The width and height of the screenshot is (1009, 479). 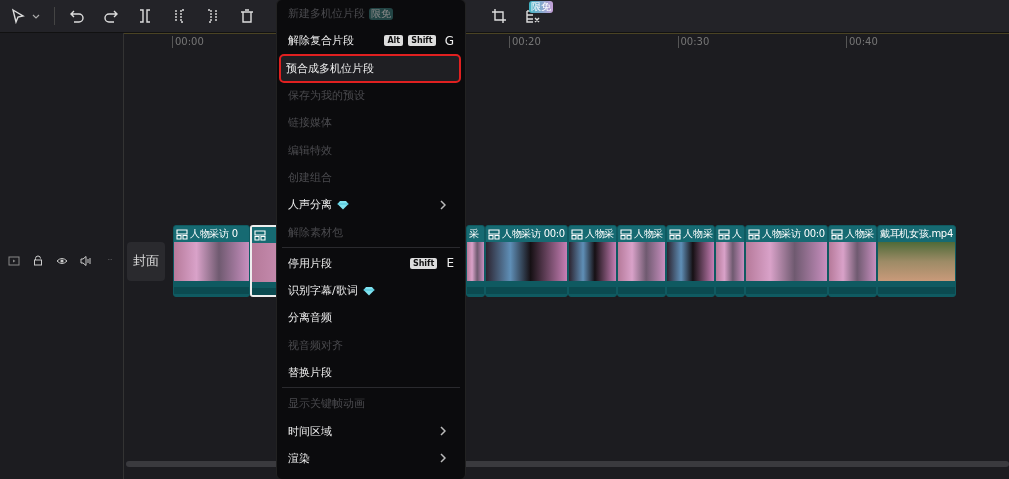 What do you see at coordinates (525, 42) in the screenshot?
I see `ruler-time-label: 00:20` at bounding box center [525, 42].